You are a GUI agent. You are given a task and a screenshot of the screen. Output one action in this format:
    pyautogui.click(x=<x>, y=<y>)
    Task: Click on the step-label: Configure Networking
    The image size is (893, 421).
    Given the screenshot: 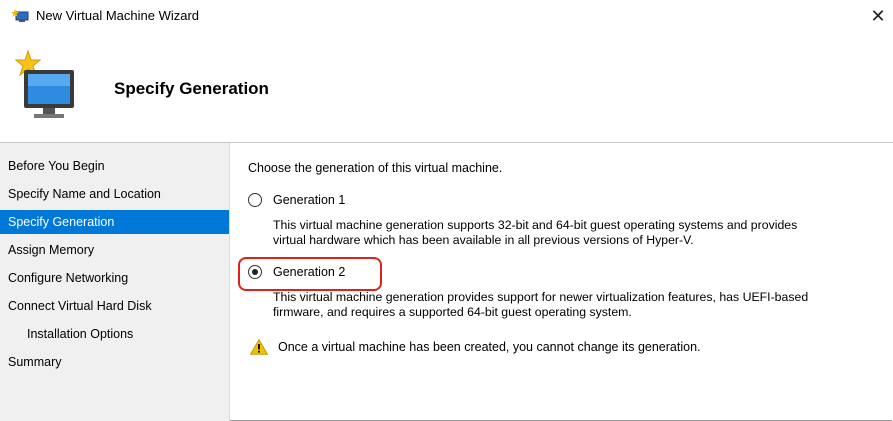 What is the action you would take?
    pyautogui.click(x=68, y=278)
    